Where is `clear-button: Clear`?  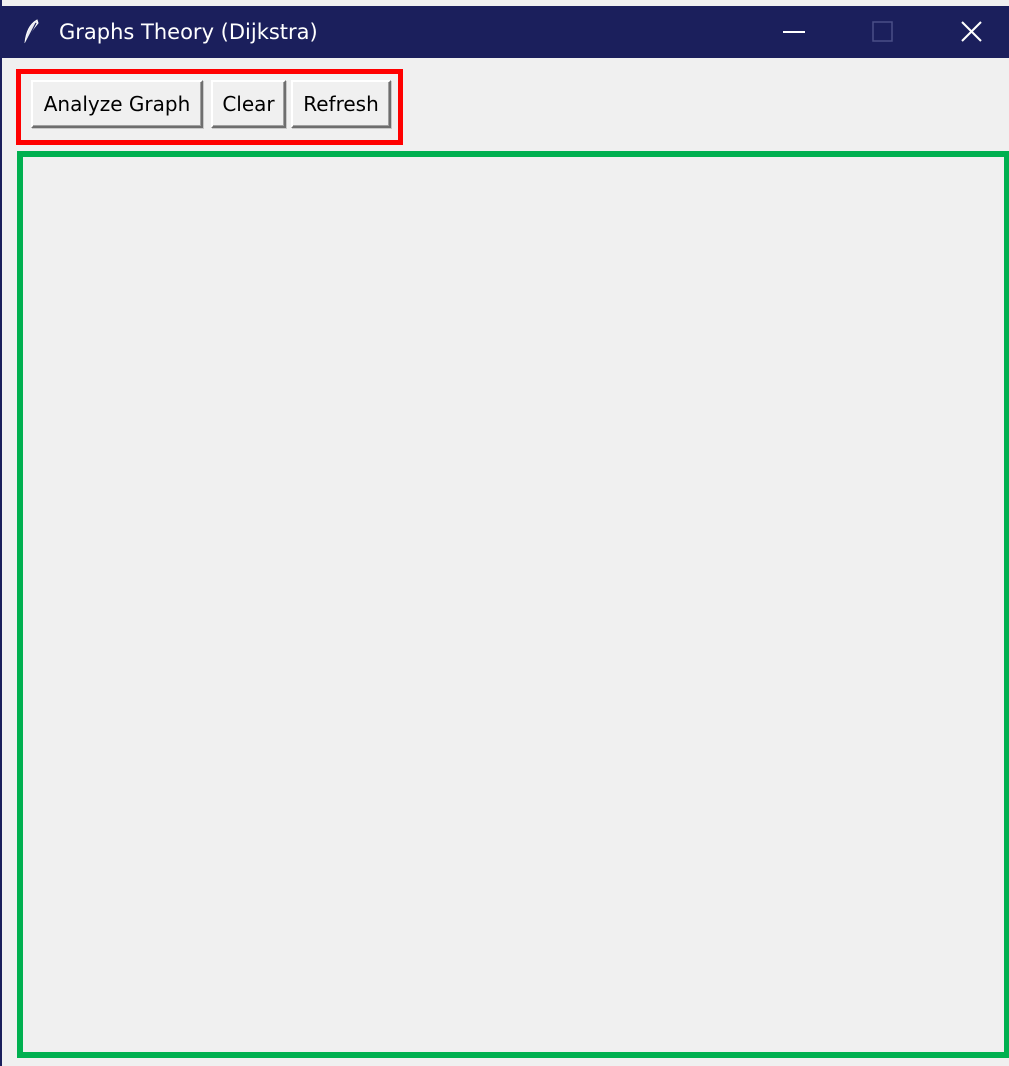 clear-button: Clear is located at coordinates (248, 104).